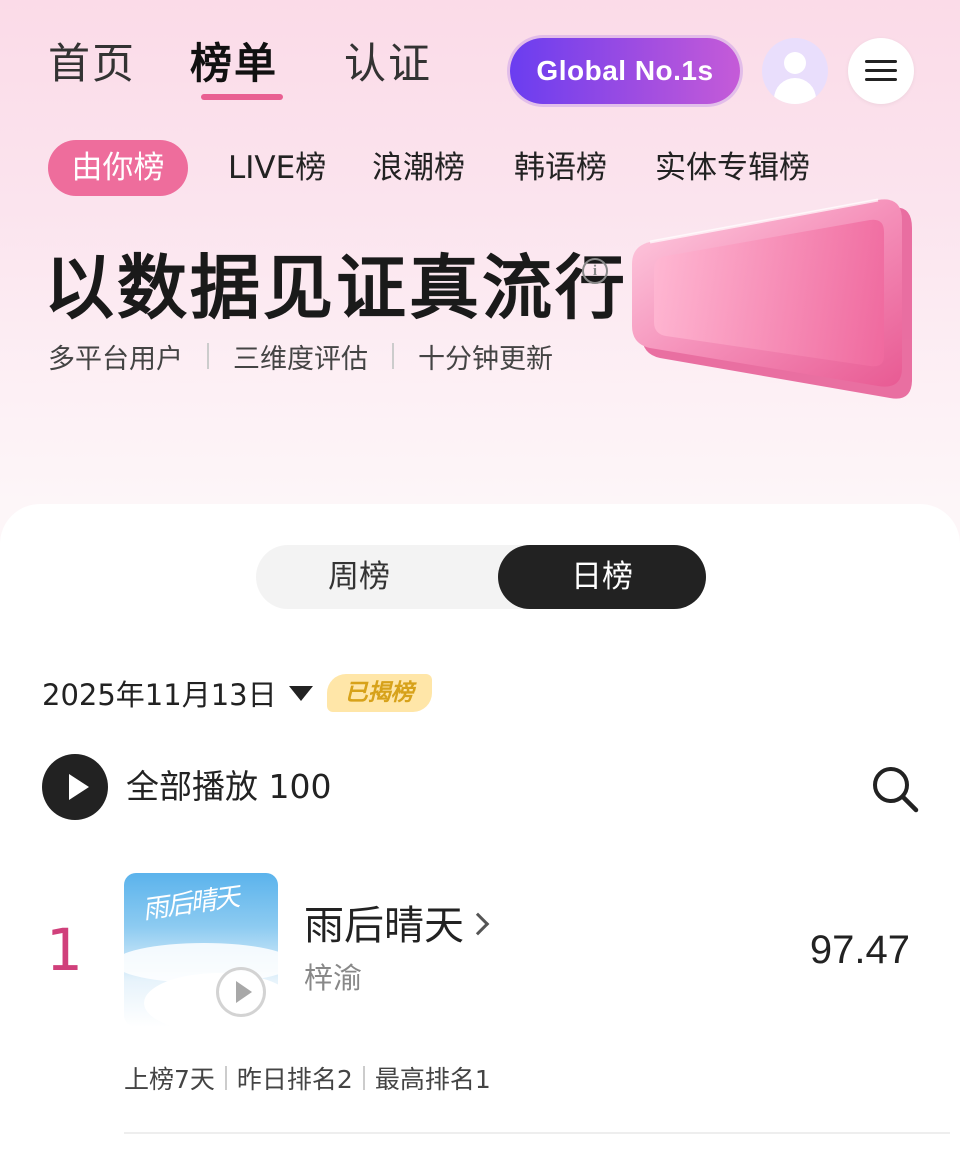 This screenshot has width=960, height=1164. Describe the element at coordinates (384, 926) in the screenshot. I see `song-title: 雨后晴天` at that location.